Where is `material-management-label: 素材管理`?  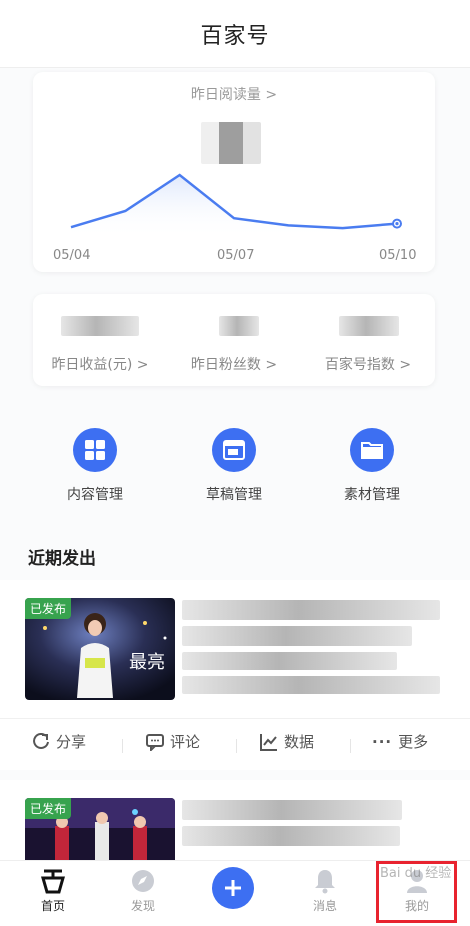 material-management-label: 素材管理 is located at coordinates (372, 495).